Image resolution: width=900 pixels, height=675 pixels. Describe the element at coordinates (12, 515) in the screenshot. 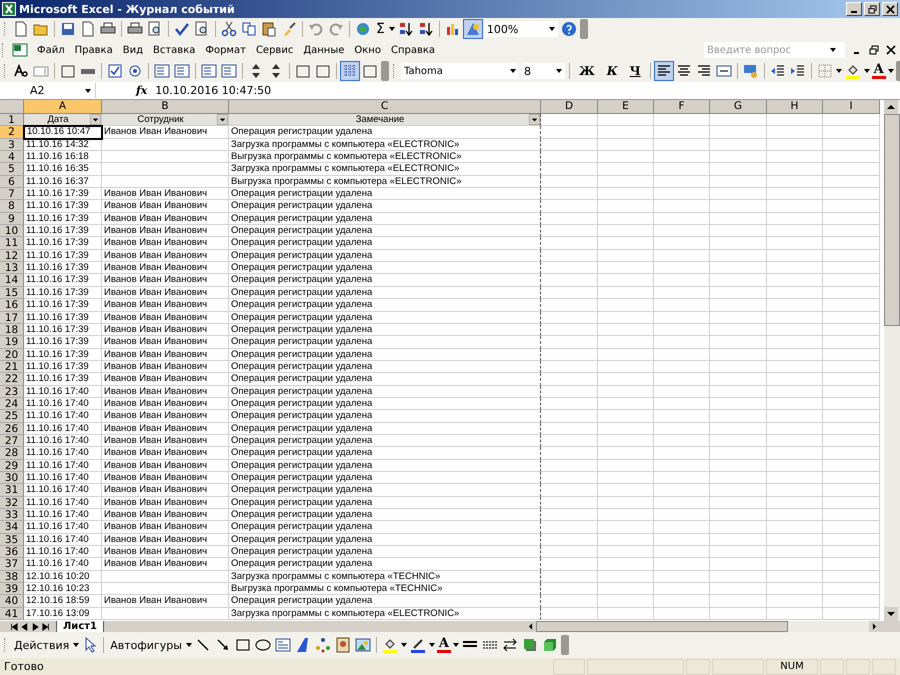

I see `row-header: 33` at that location.